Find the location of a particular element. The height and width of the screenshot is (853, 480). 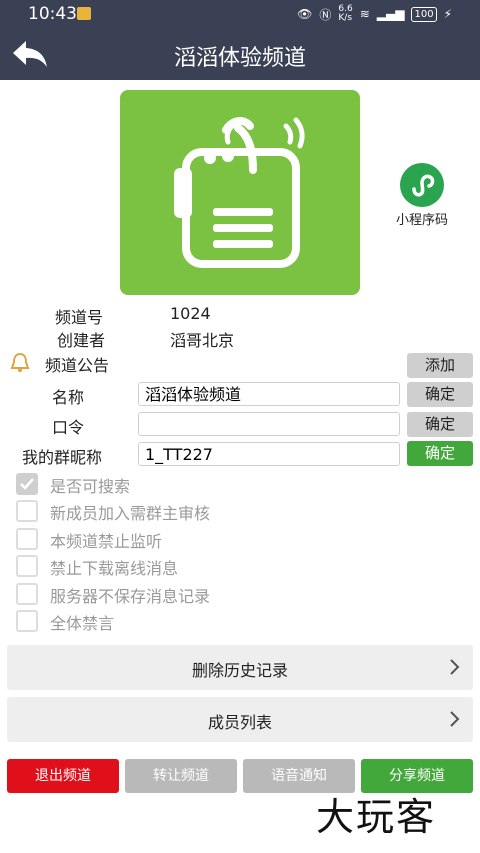

checkmark-icon is located at coordinates (27, 484).